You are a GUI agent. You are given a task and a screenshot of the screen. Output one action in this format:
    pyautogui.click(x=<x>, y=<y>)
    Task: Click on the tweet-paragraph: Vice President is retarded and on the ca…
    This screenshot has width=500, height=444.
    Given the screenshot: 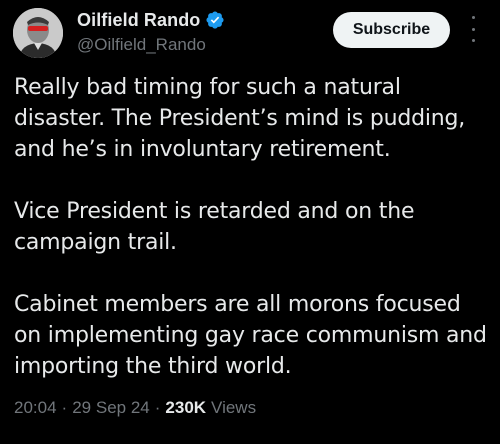 What is the action you would take?
    pyautogui.click(x=214, y=227)
    